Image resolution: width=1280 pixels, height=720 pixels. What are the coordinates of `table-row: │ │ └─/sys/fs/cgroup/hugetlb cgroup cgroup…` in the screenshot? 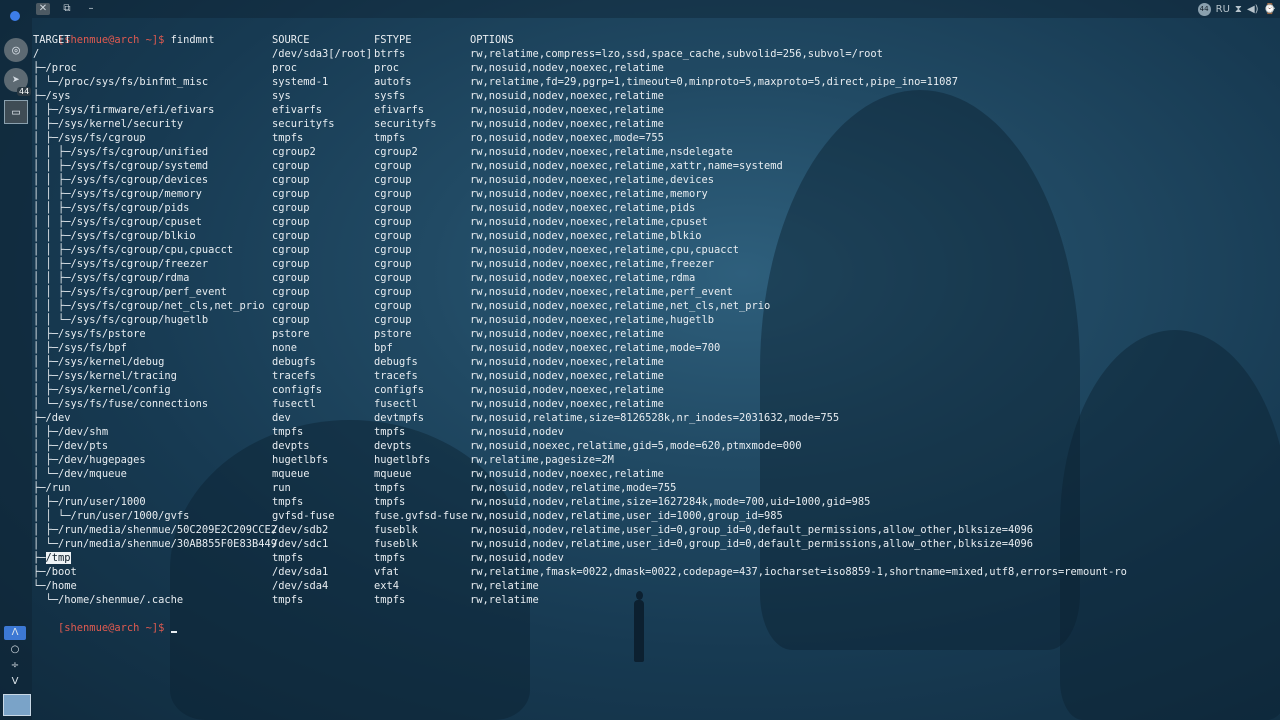 It's located at (653, 320).